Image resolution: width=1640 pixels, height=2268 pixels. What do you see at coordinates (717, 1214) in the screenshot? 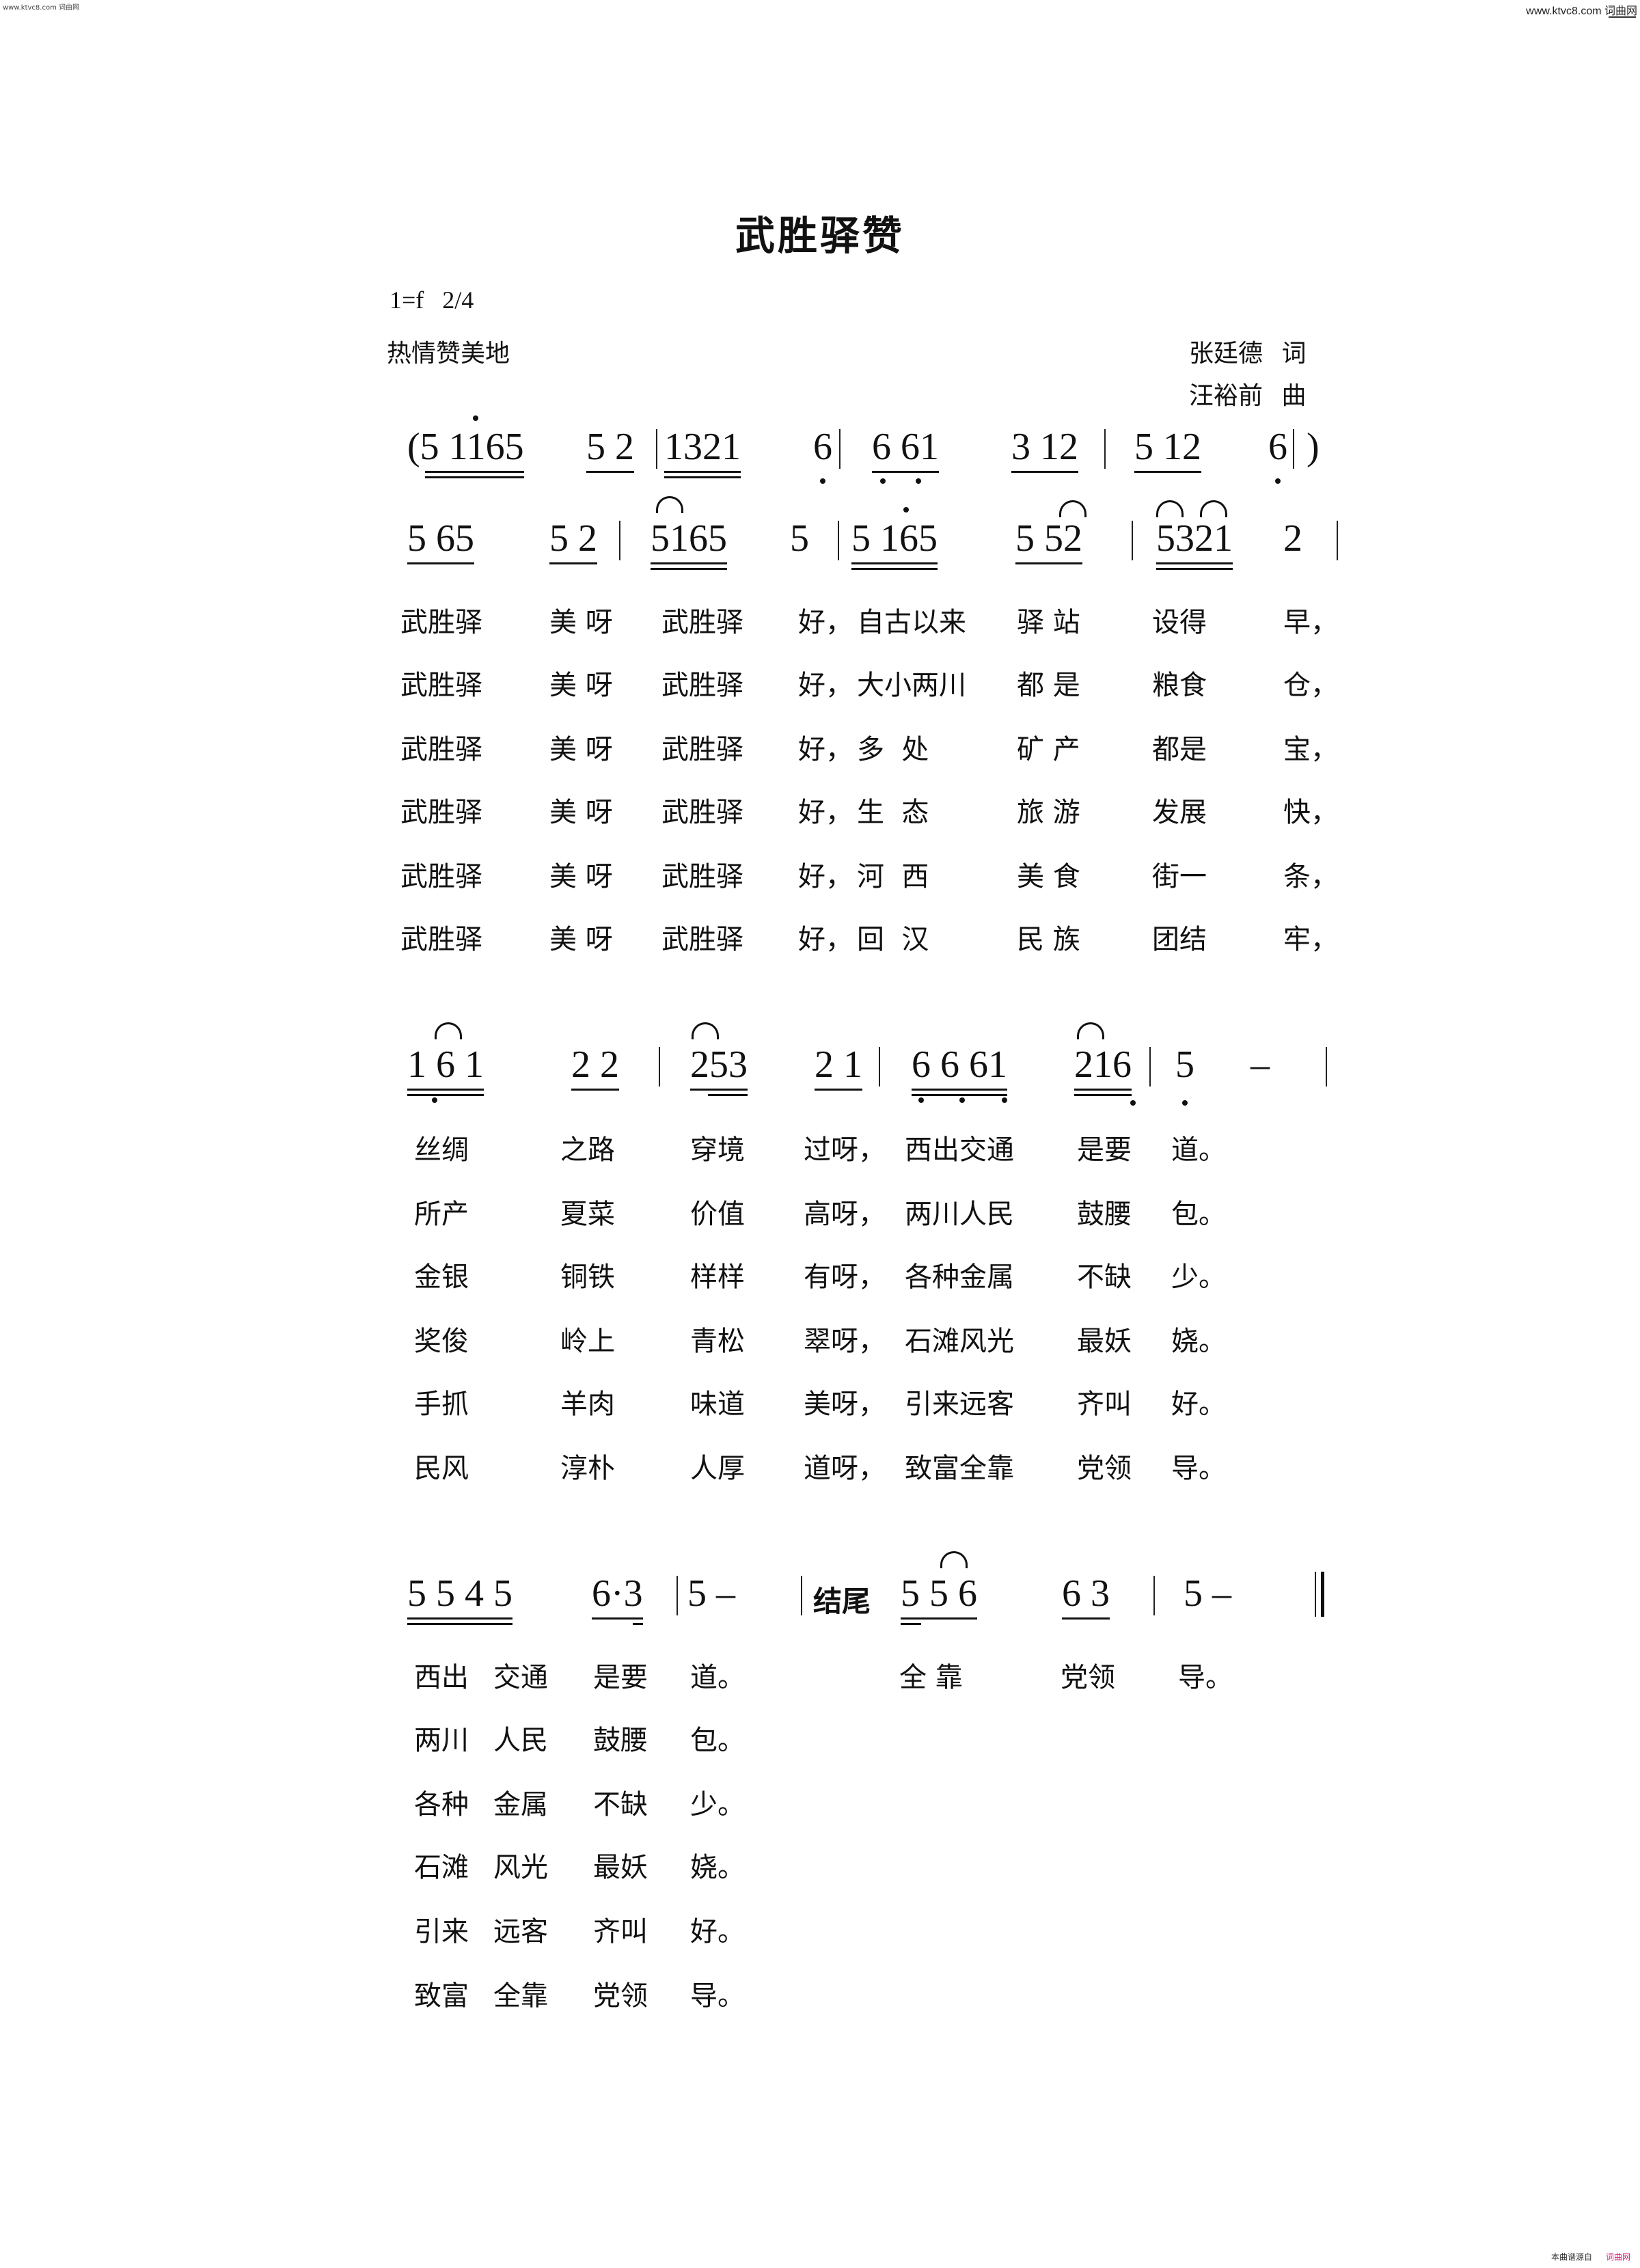
I see `lyric-word: 价值` at bounding box center [717, 1214].